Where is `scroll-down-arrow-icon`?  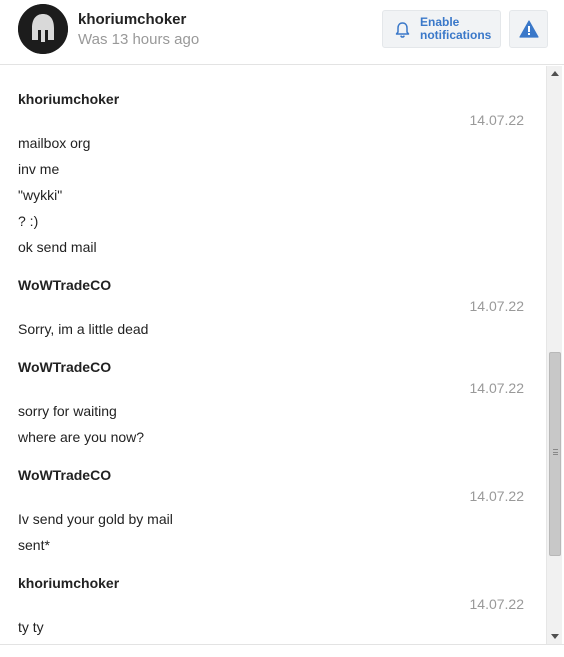 scroll-down-arrow-icon is located at coordinates (555, 636).